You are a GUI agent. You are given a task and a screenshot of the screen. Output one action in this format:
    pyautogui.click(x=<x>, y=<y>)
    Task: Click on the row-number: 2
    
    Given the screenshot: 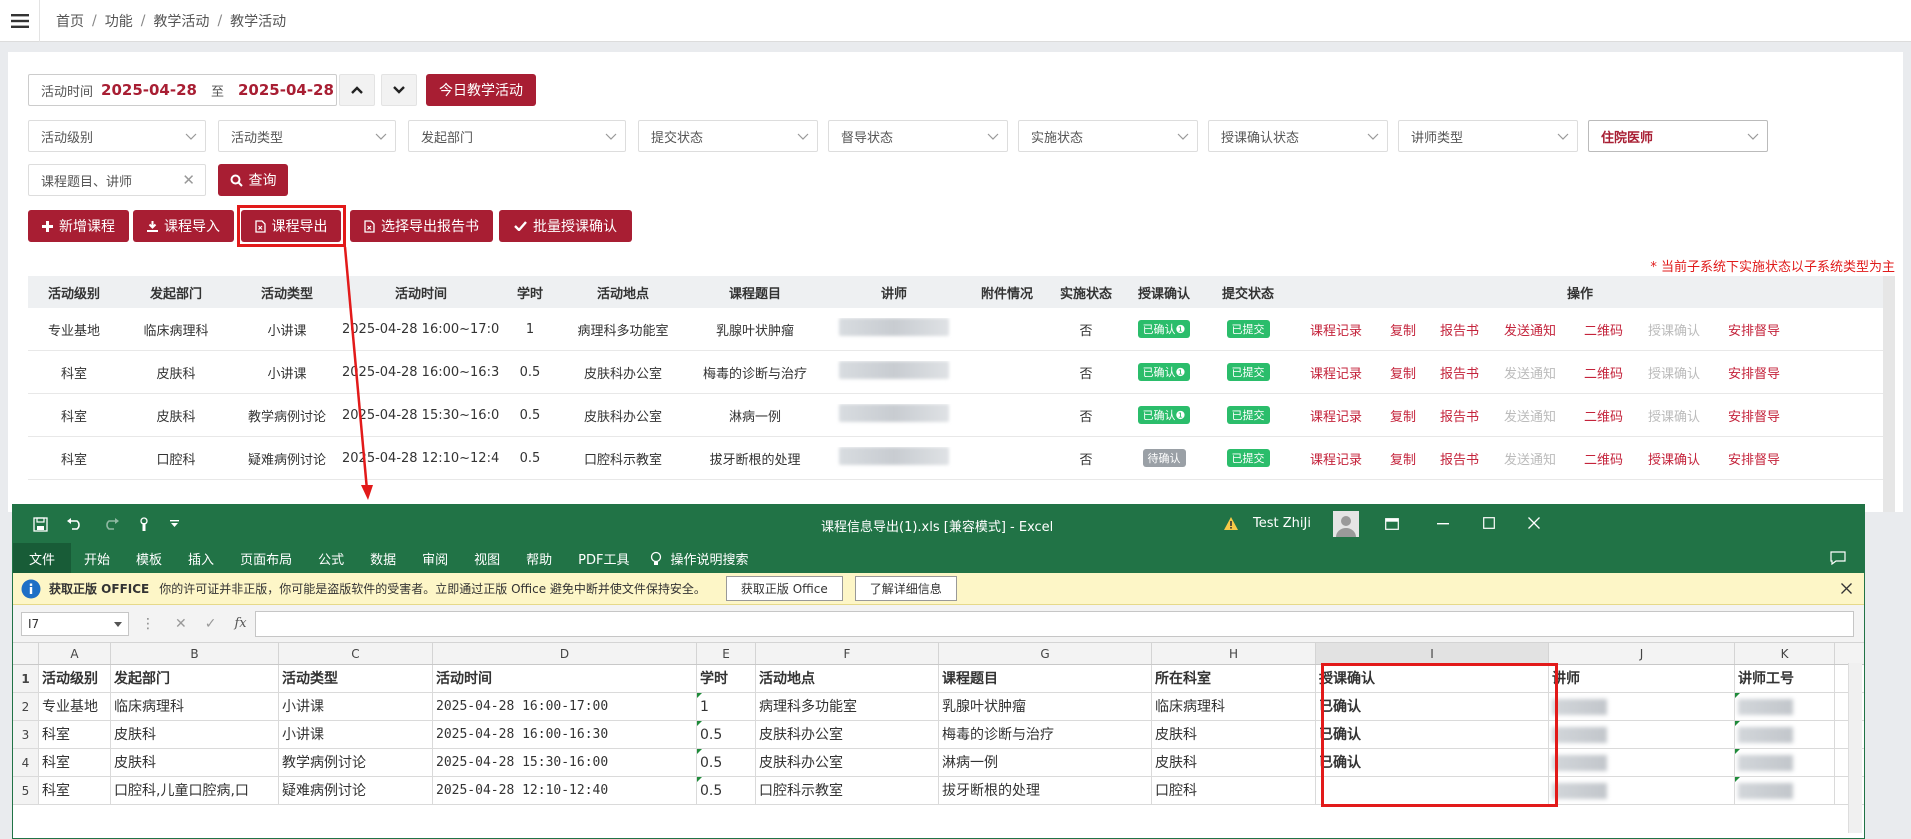 What is the action you would take?
    pyautogui.click(x=26, y=706)
    